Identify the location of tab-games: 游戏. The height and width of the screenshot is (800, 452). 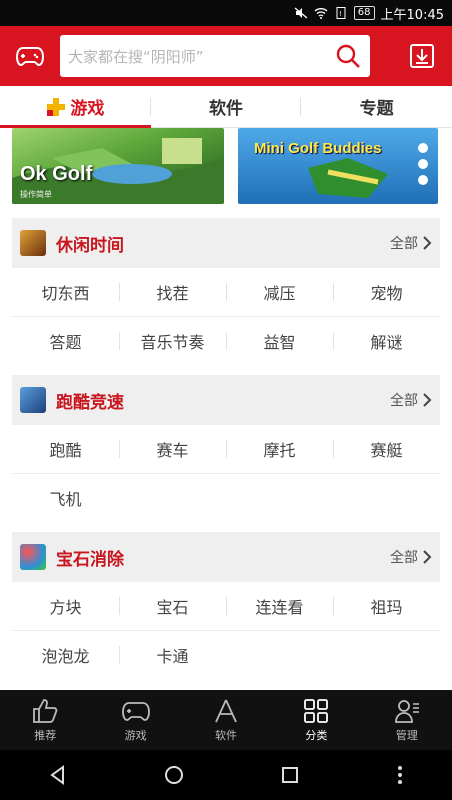
(75, 107).